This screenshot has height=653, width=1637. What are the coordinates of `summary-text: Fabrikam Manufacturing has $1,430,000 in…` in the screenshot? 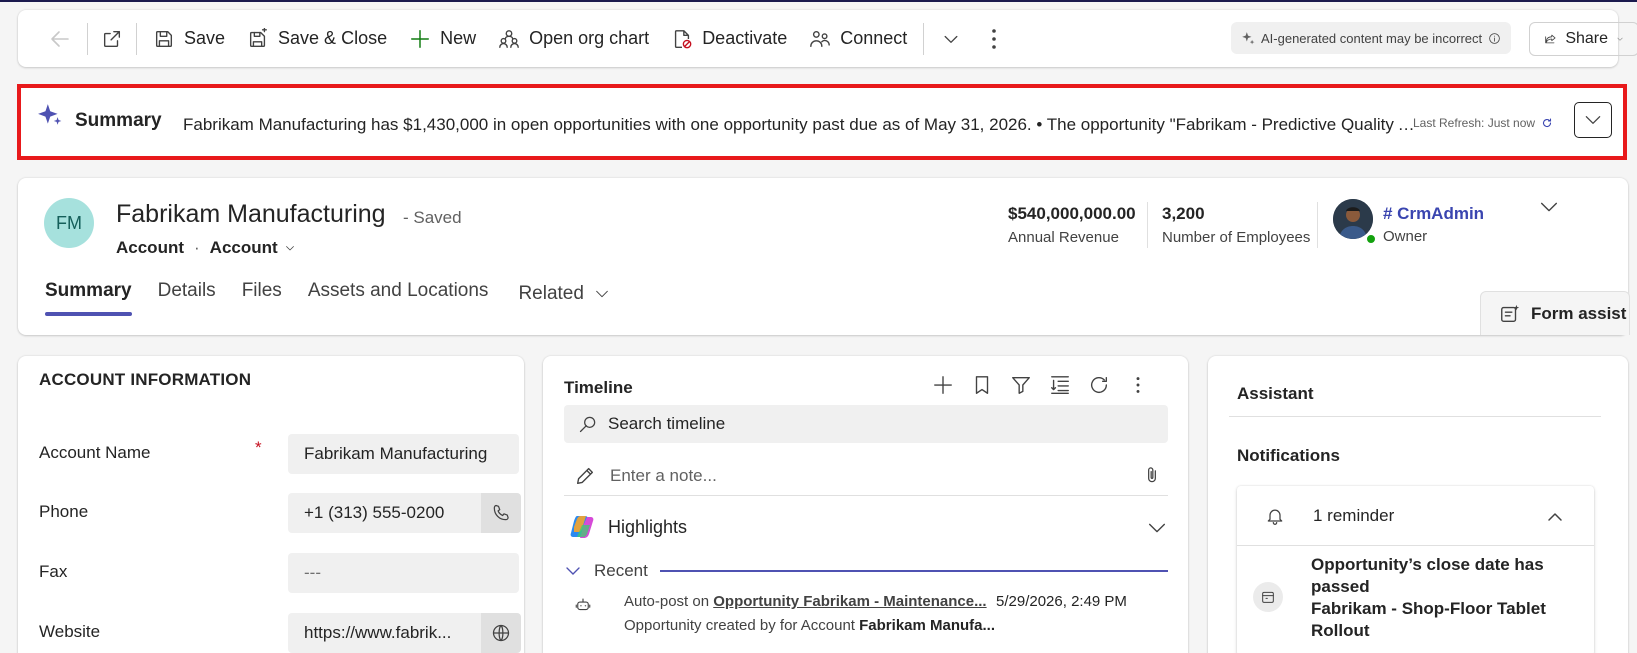 It's located at (800, 124).